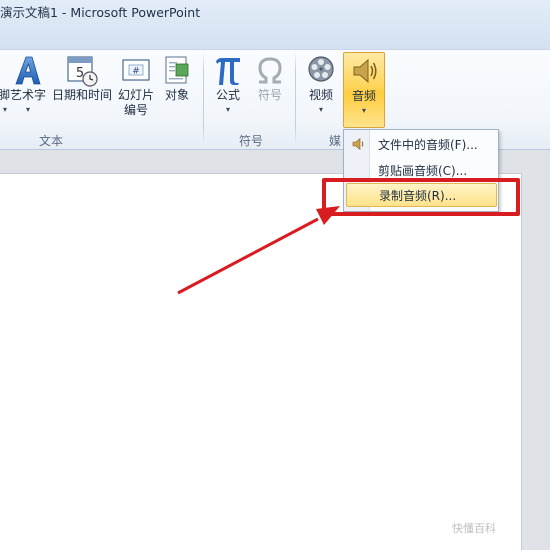 This screenshot has width=550, height=550. What do you see at coordinates (474, 528) in the screenshot?
I see `watermark: 快懂百科` at bounding box center [474, 528].